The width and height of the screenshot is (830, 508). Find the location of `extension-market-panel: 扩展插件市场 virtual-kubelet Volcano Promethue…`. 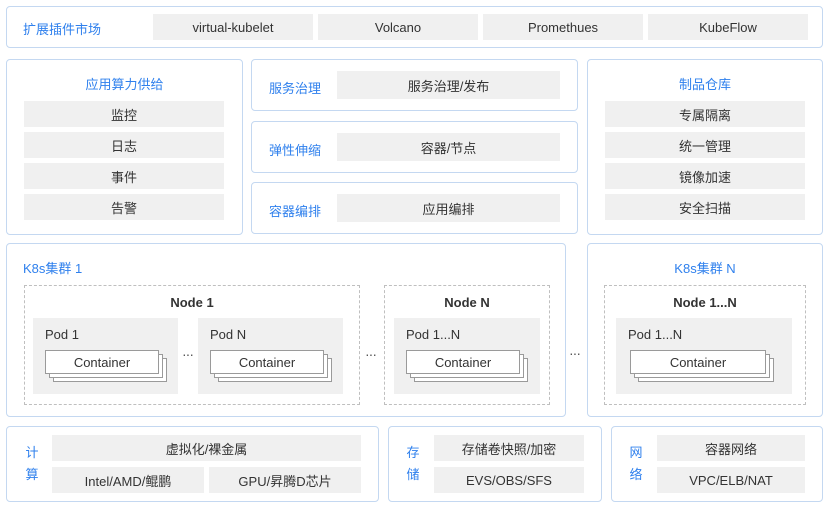

extension-market-panel: 扩展插件市场 virtual-kubelet Volcano Promethue… is located at coordinates (414, 27).